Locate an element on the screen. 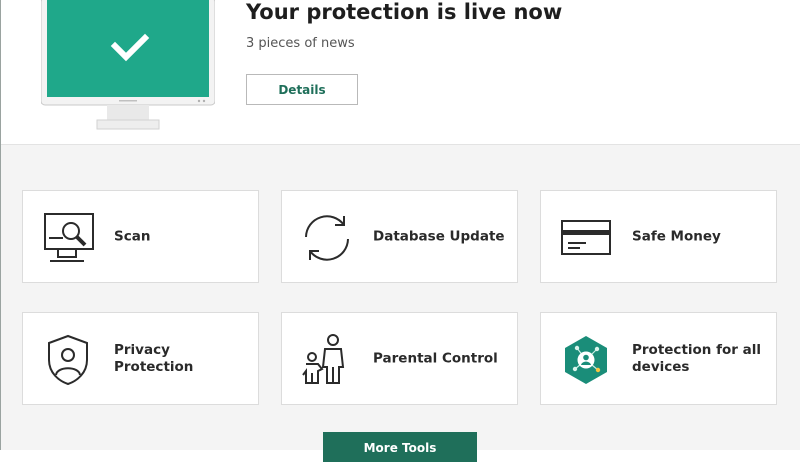  tile-label: Parental Control is located at coordinates (435, 358).